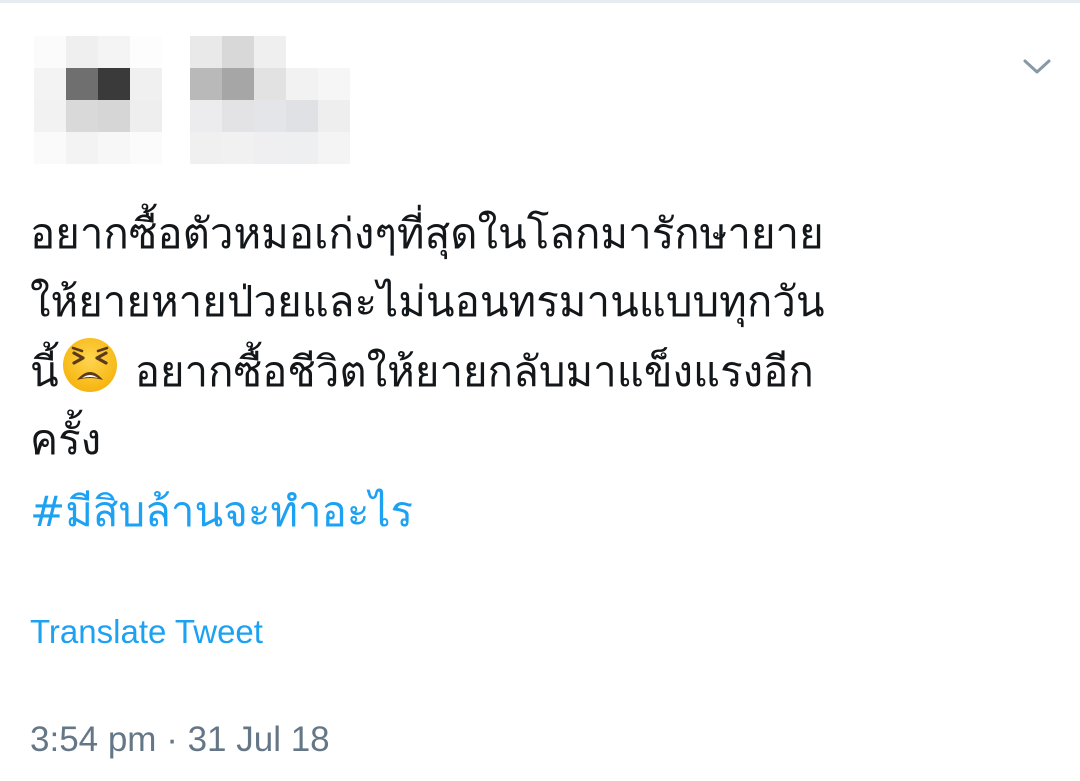 The width and height of the screenshot is (1080, 781). What do you see at coordinates (93, 739) in the screenshot?
I see `tweet-time: 3:54 pm` at bounding box center [93, 739].